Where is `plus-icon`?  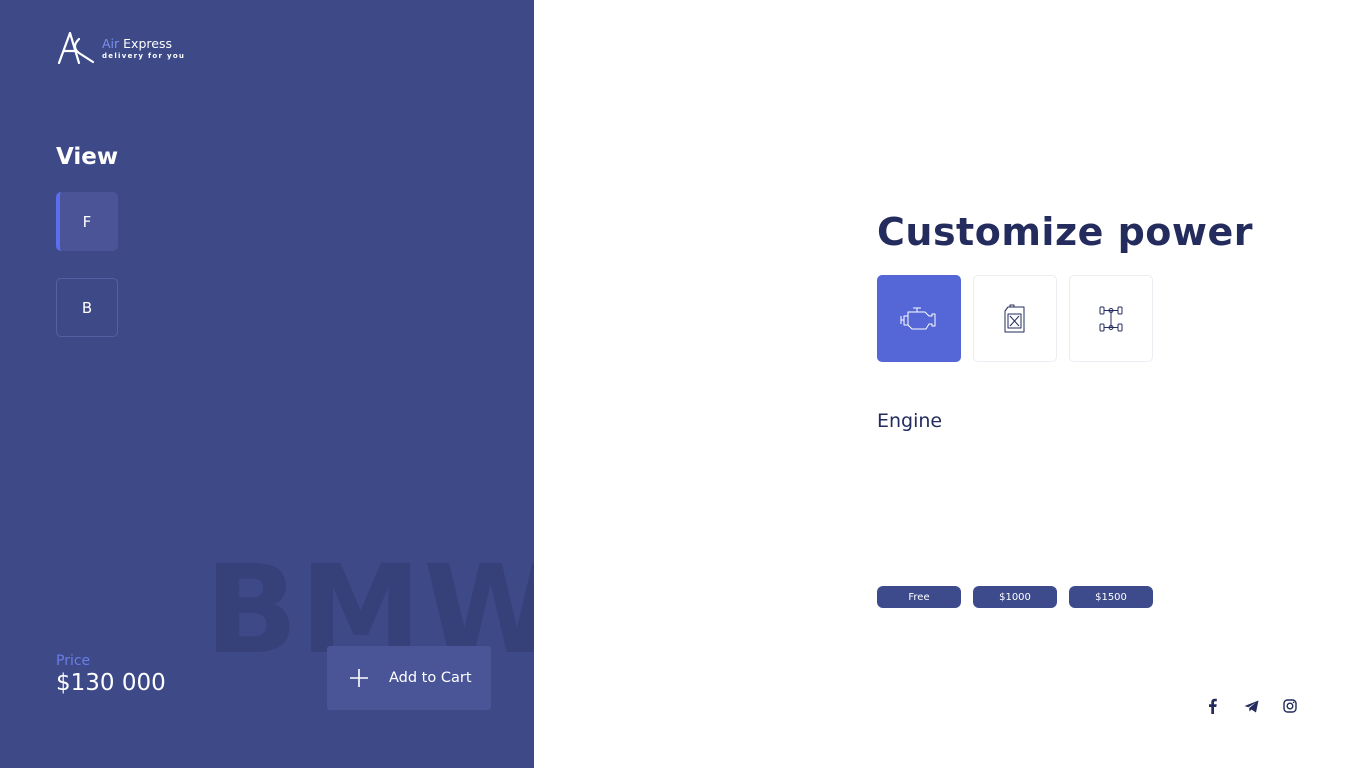
plus-icon is located at coordinates (359, 678).